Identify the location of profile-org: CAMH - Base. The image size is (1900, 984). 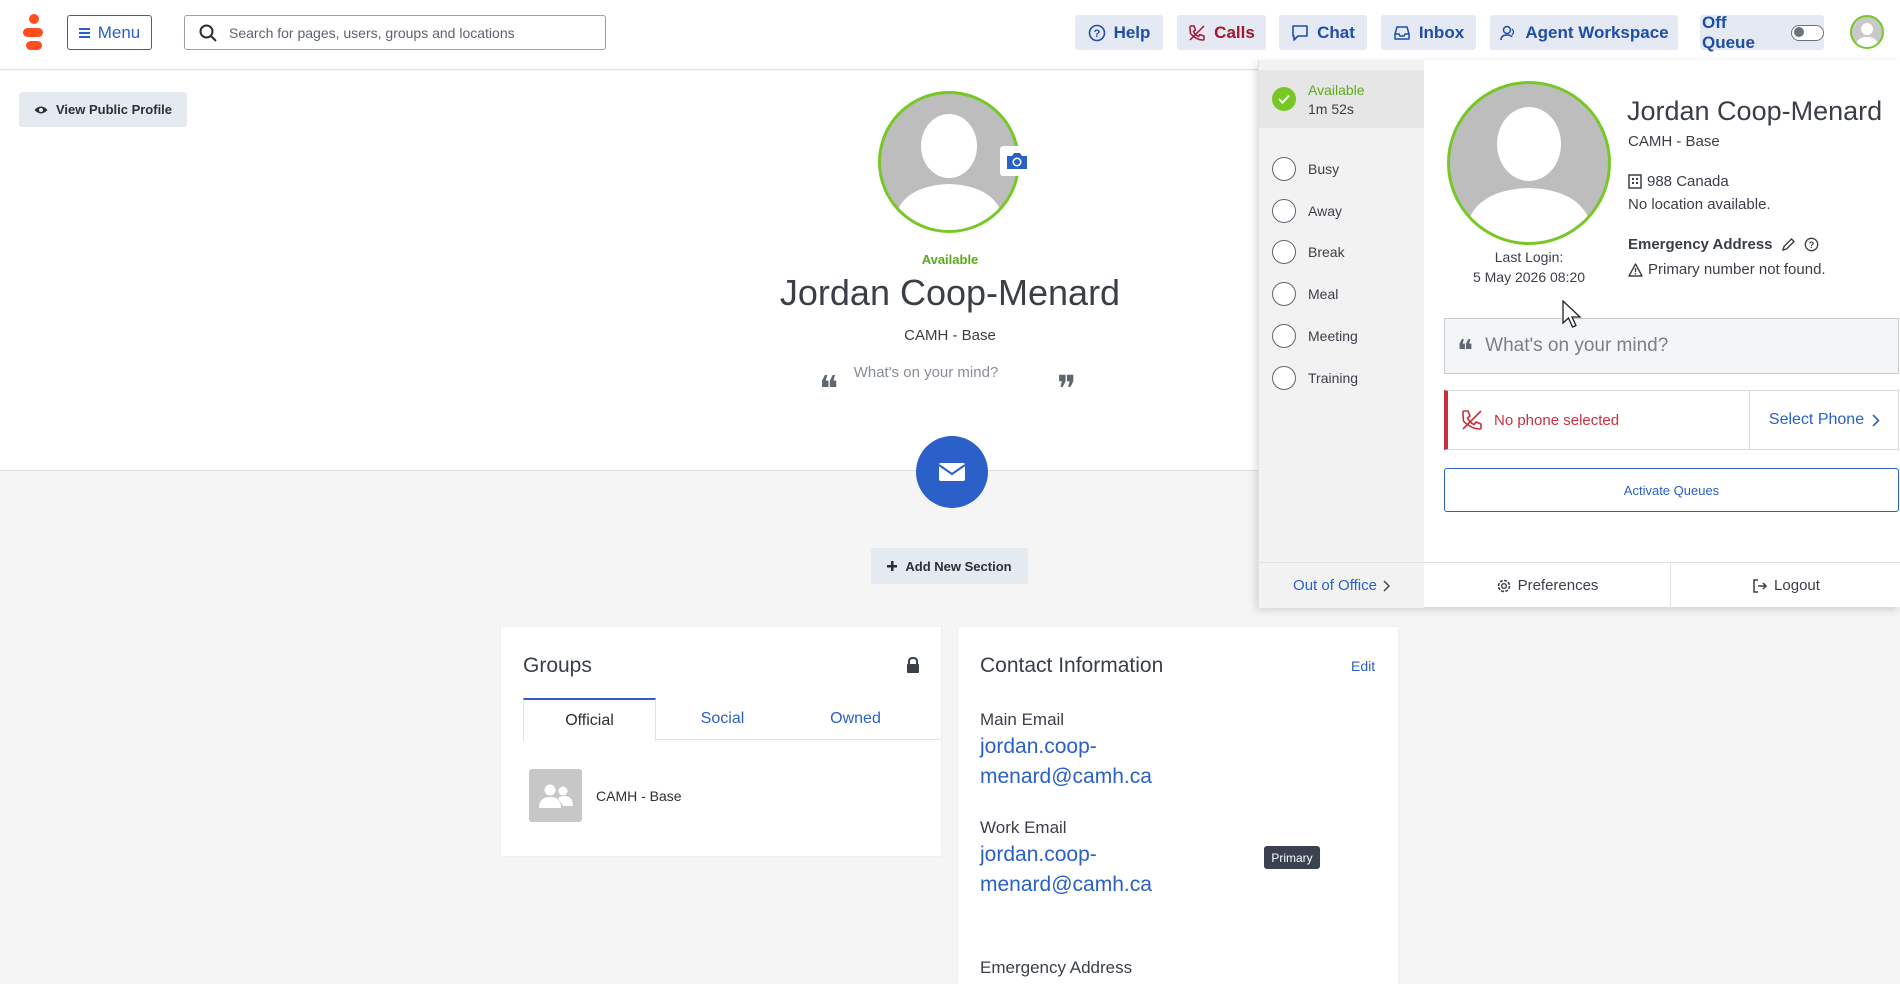
(950, 335).